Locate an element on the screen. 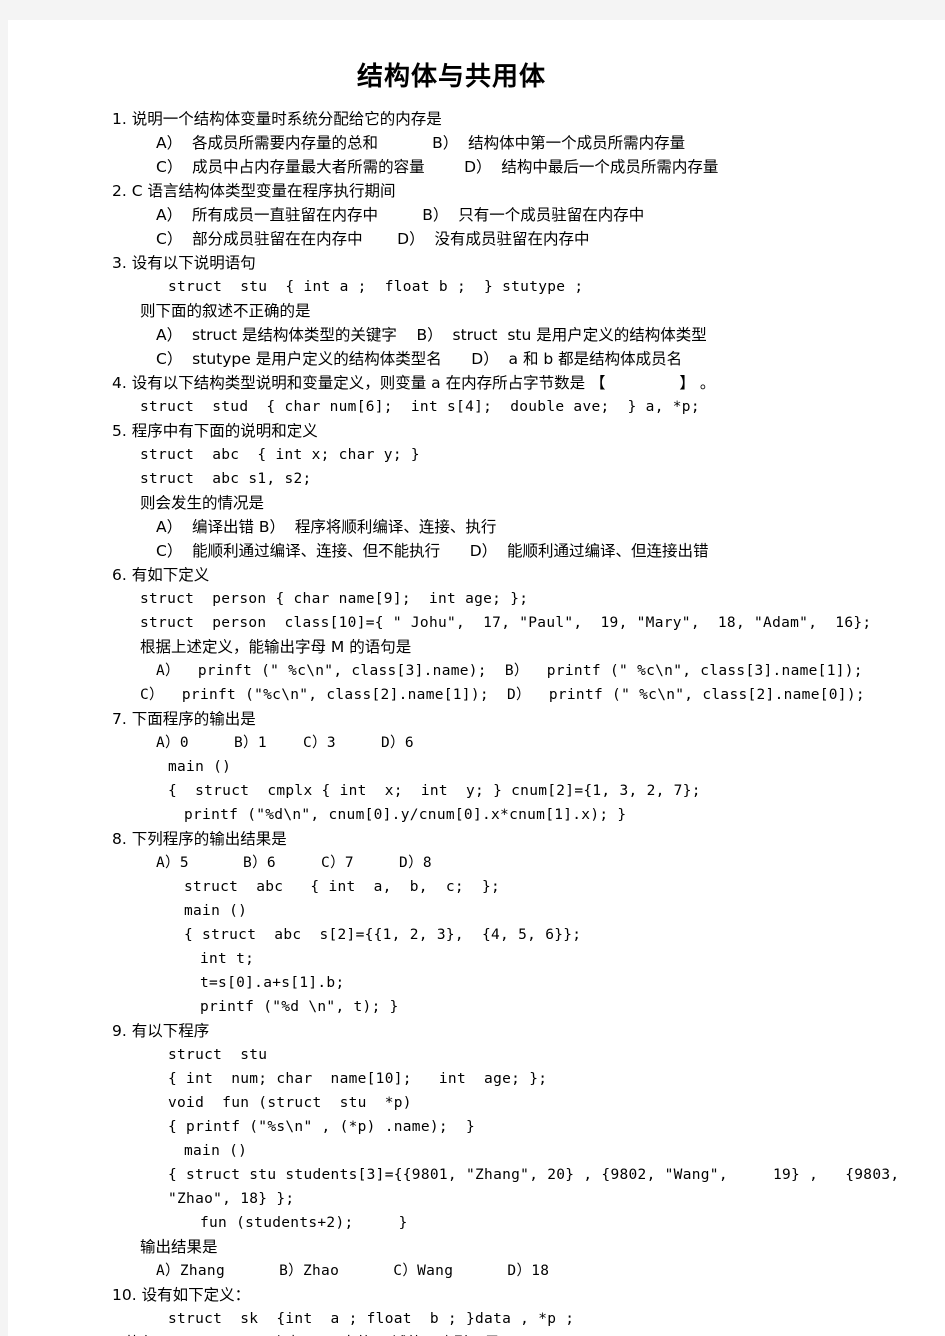 Image resolution: width=945 pixels, height=1336 pixels. answer-option-line: A）0 B）1 C）3 D）6 is located at coordinates (523, 743).